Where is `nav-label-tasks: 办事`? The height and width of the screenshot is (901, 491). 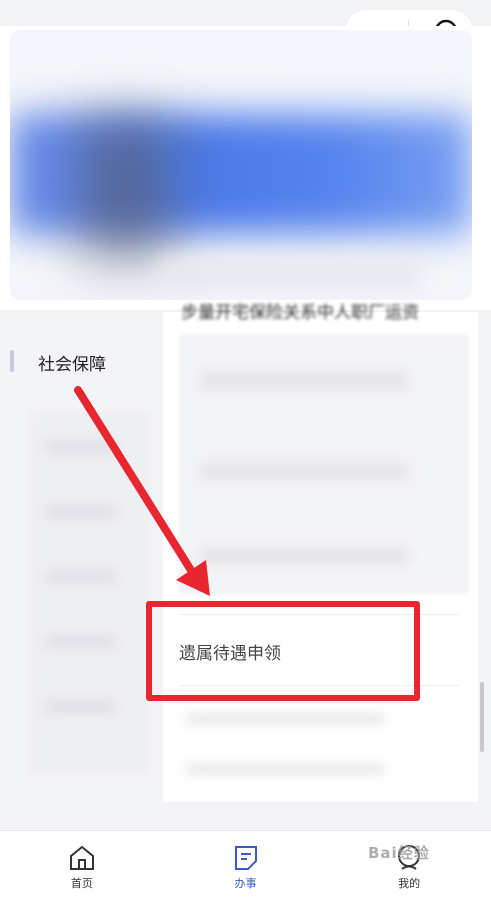 nav-label-tasks: 办事 is located at coordinates (245, 883).